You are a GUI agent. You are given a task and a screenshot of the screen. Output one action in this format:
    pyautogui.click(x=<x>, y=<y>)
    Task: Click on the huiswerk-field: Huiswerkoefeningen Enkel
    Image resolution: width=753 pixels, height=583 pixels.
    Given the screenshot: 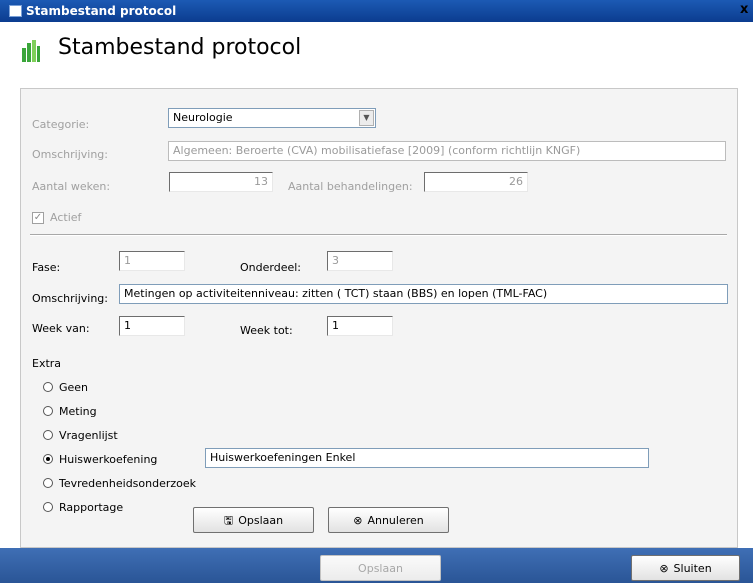 What is the action you would take?
    pyautogui.click(x=427, y=458)
    